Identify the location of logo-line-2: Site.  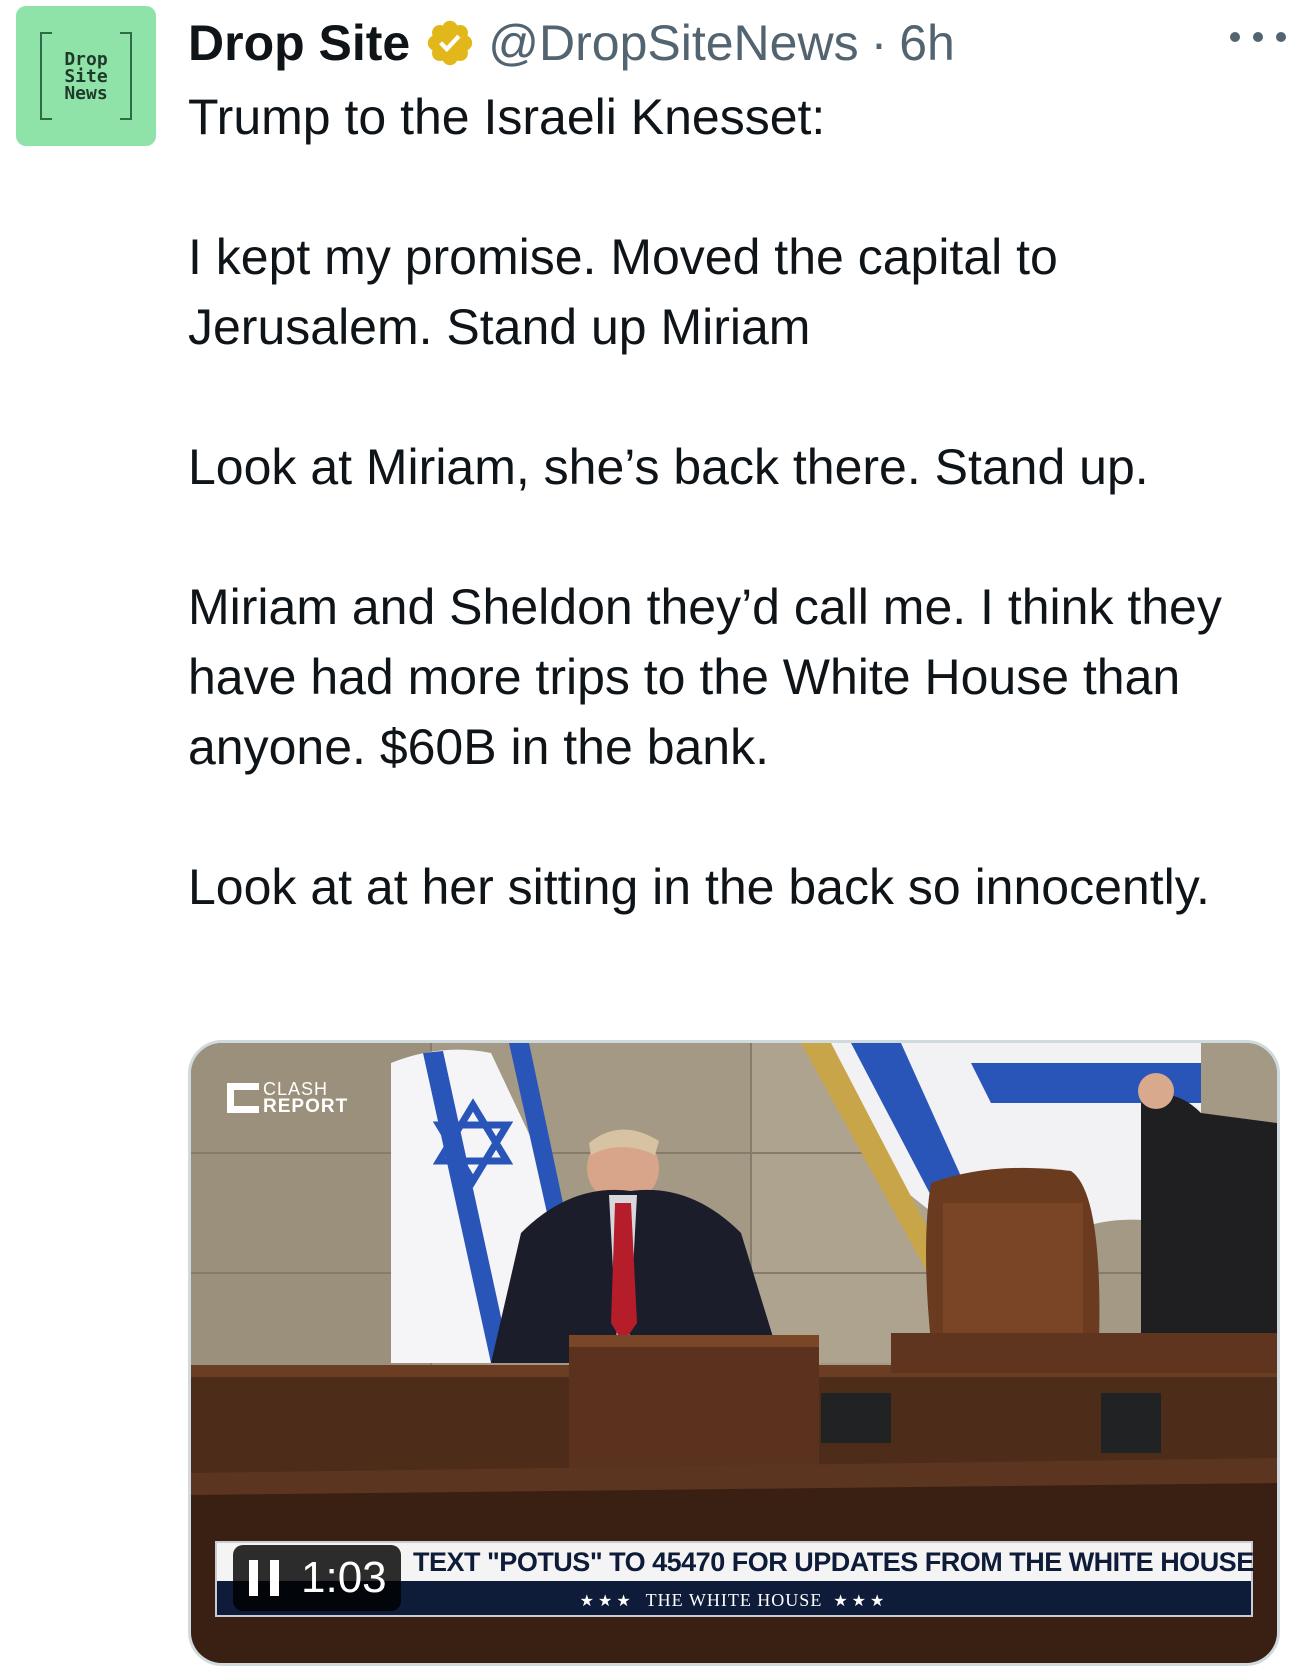
(86, 76).